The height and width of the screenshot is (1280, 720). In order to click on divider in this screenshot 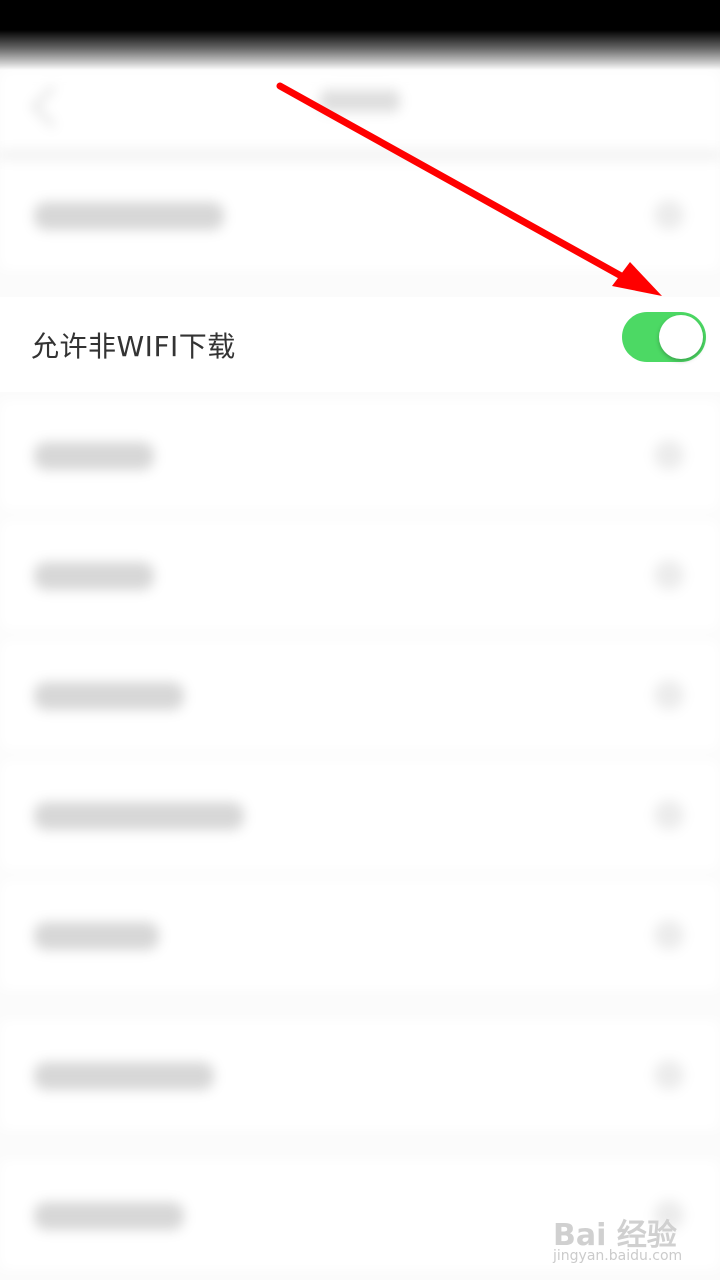, I will do `click(360, 155)`.